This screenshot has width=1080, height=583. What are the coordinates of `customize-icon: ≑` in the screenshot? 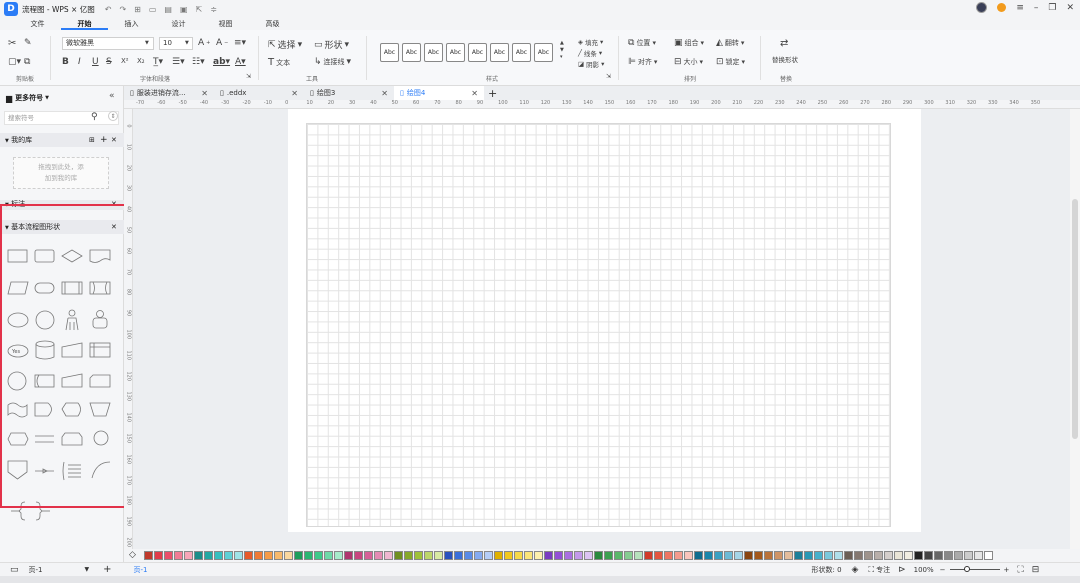 It's located at (213, 9).